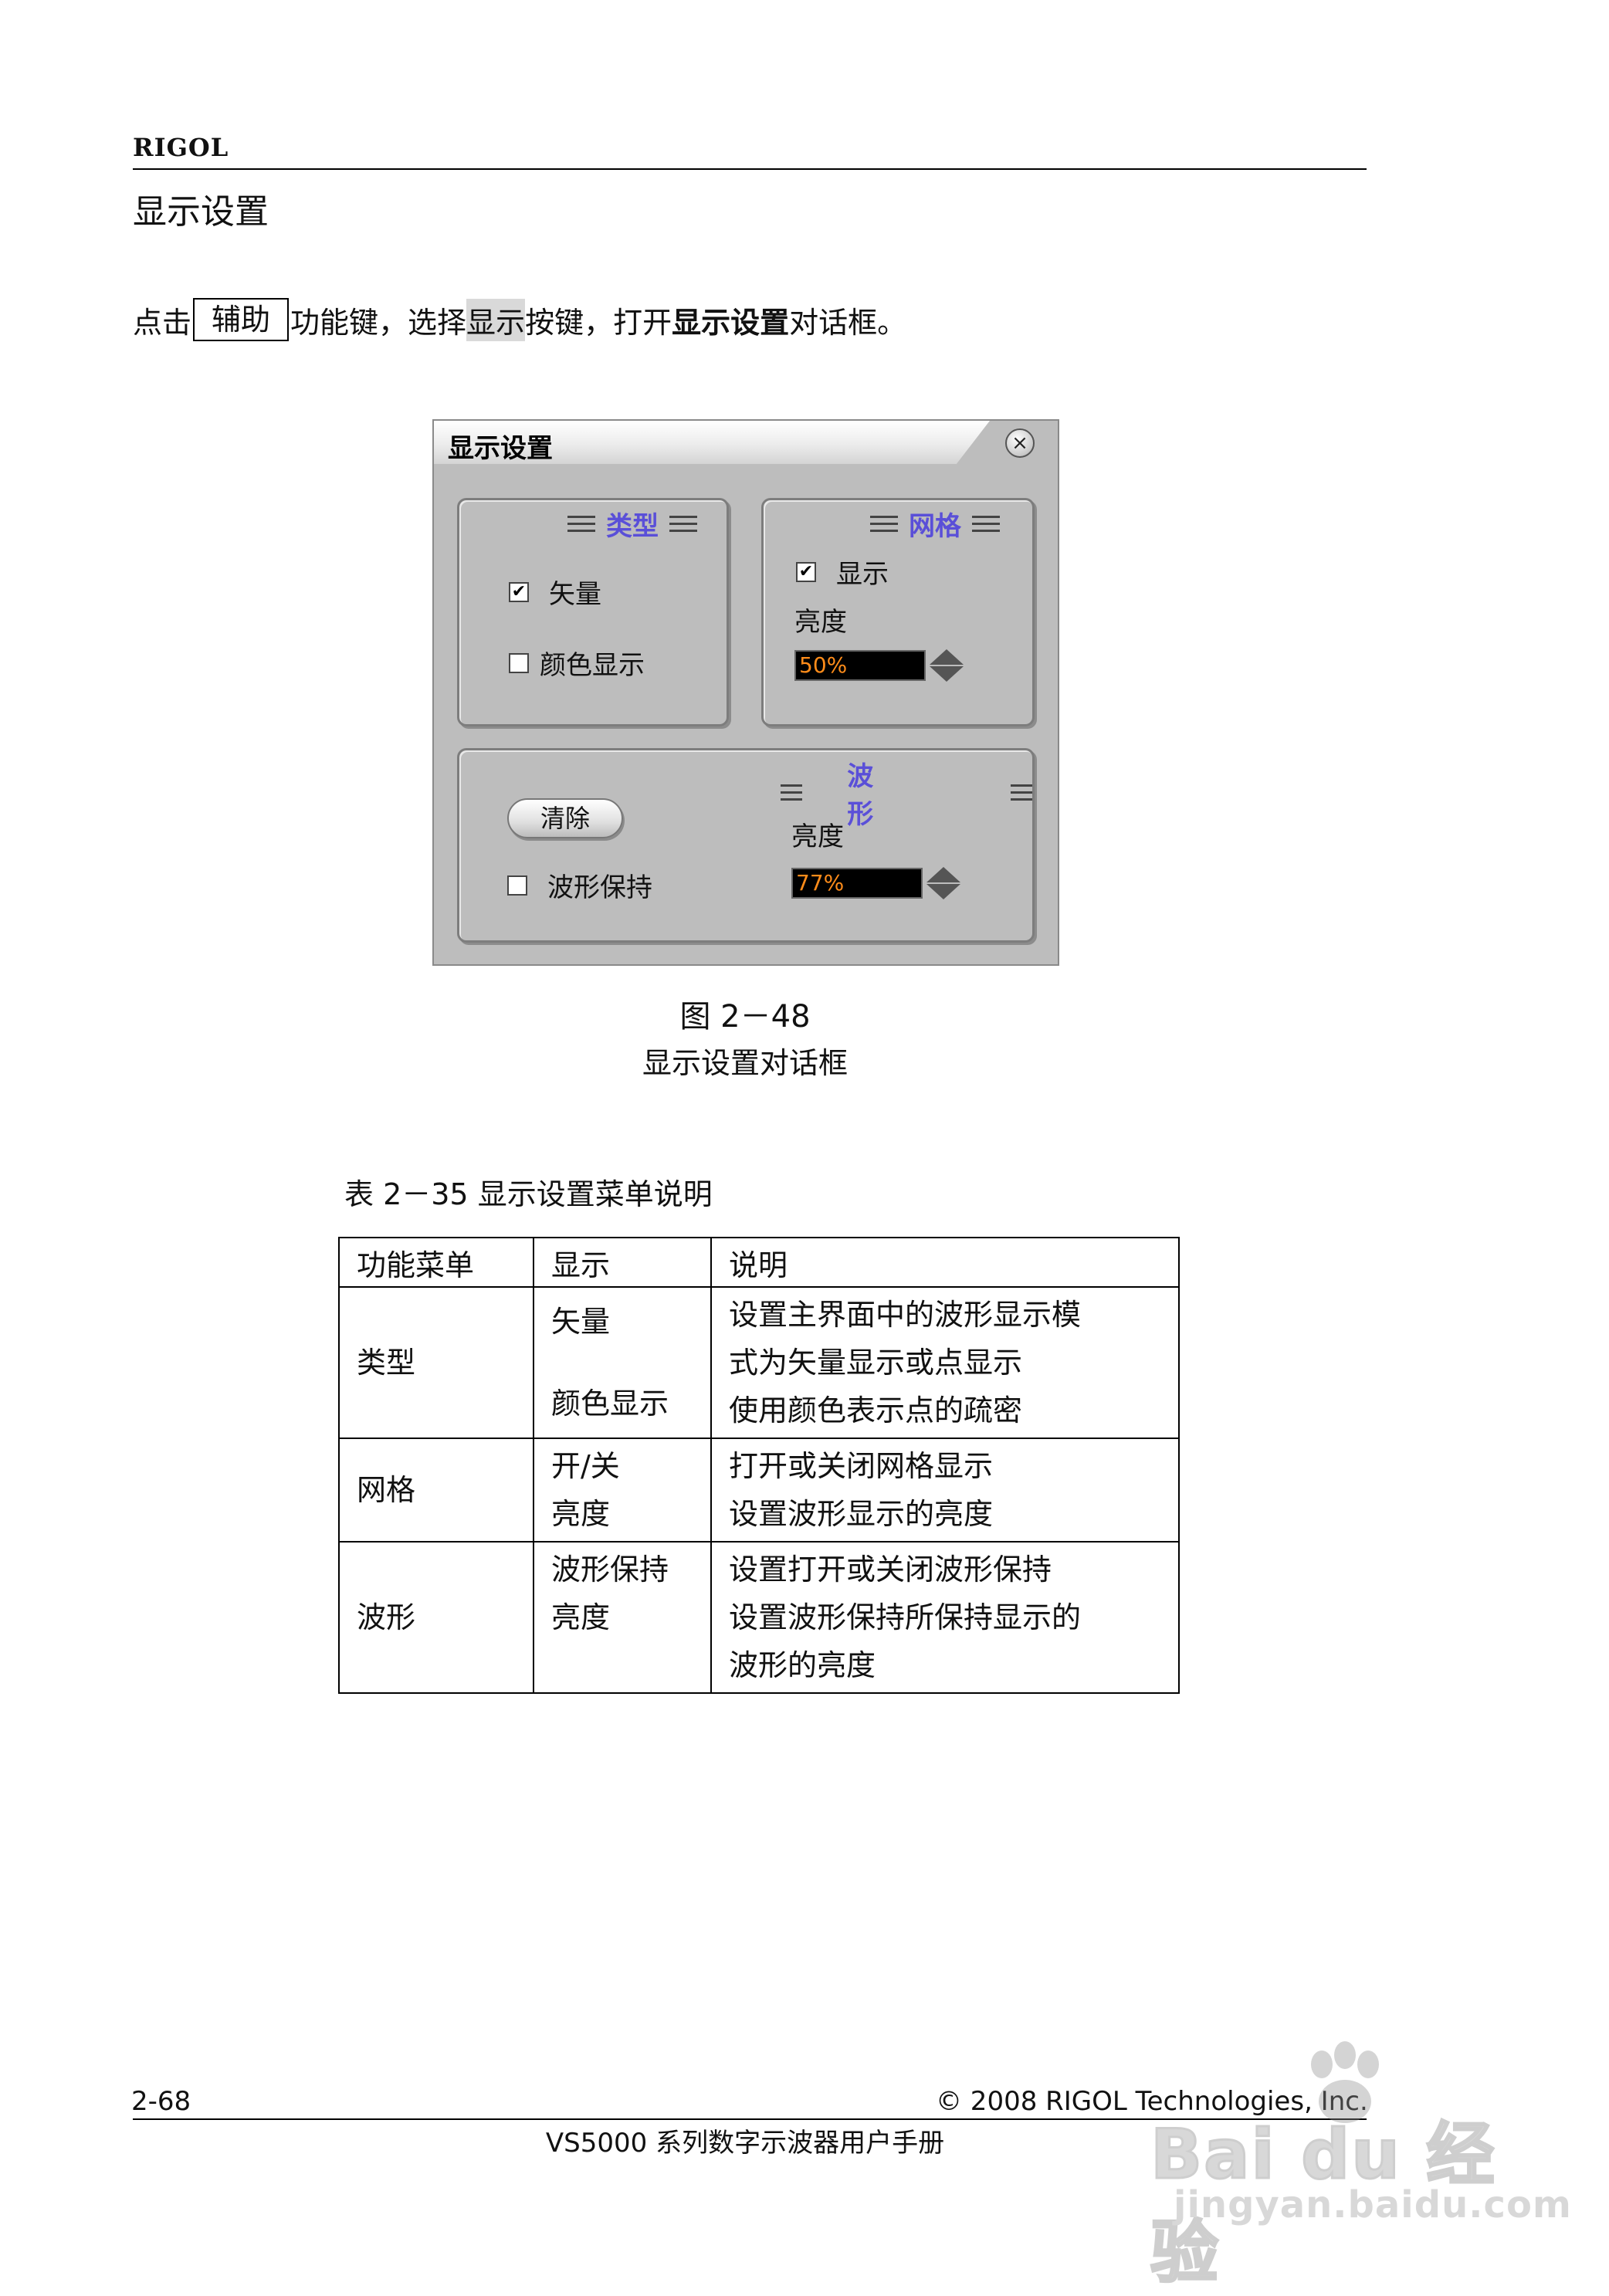 The height and width of the screenshot is (2296, 1609). I want to click on table-row: 网格 开/关 亮度 打开或关闭网格显示 设置波形显示的亮度, so click(759, 1490).